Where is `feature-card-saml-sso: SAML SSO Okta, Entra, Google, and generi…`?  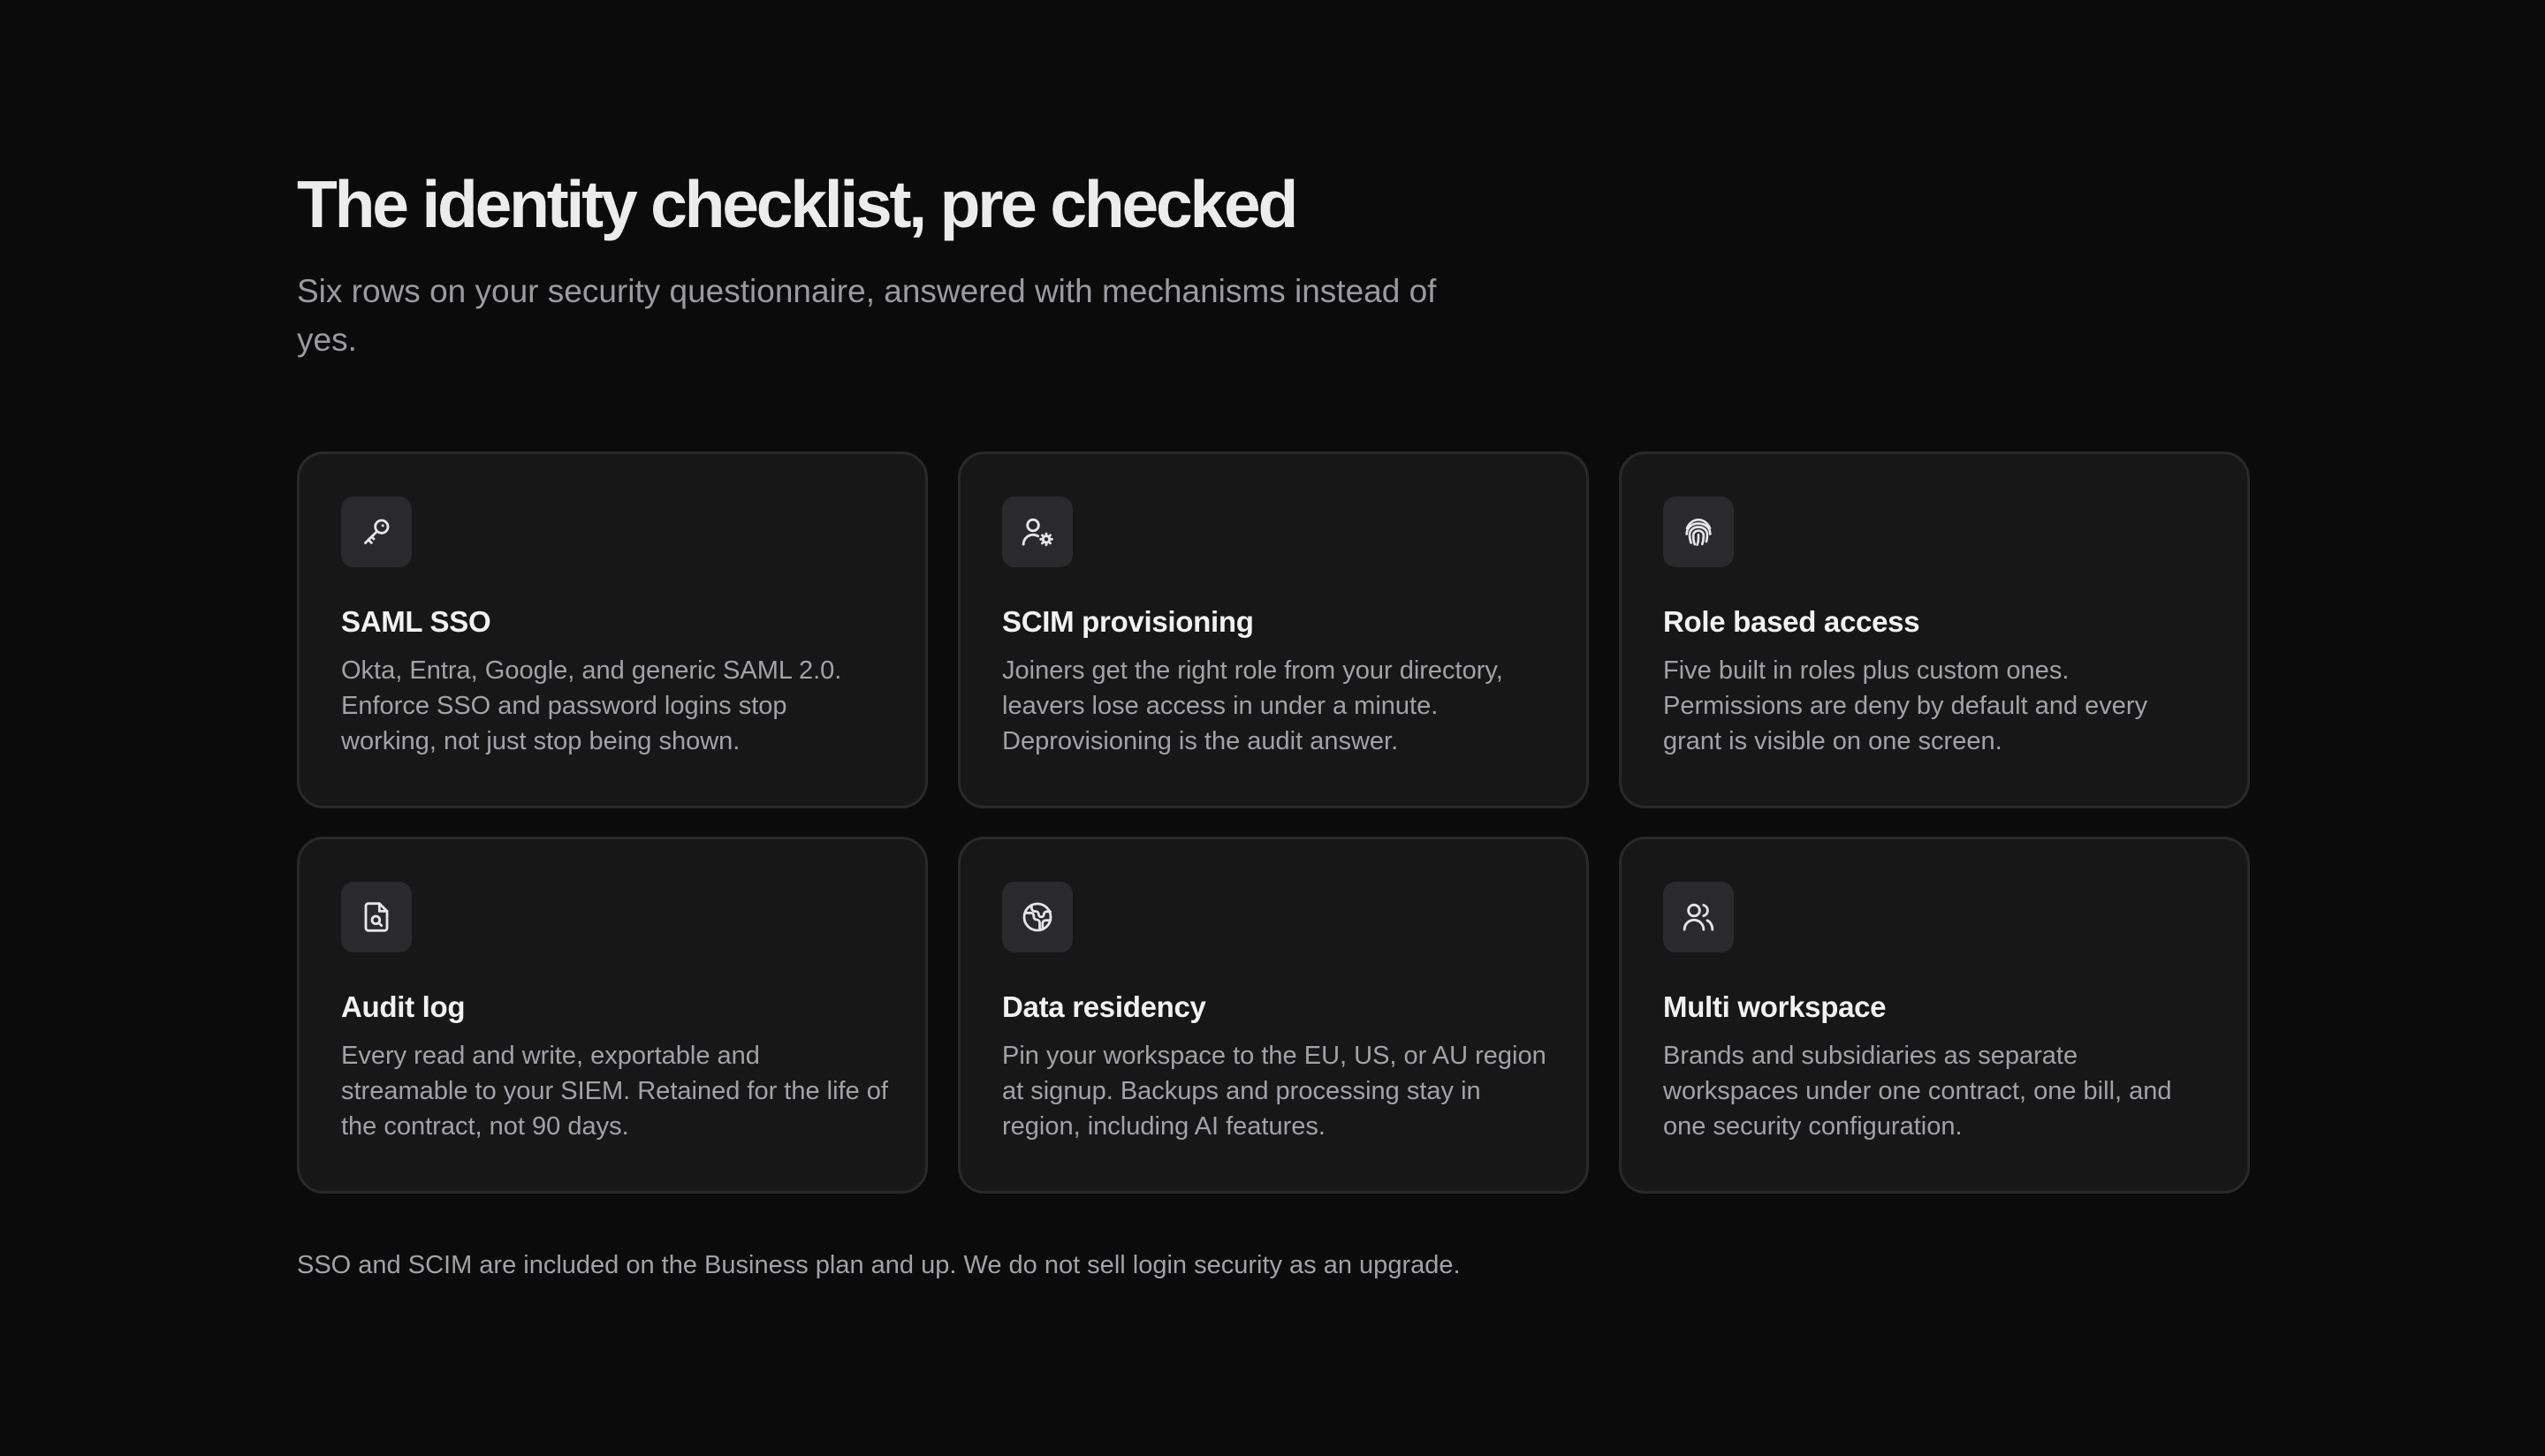 feature-card-saml-sso: SAML SSO Okta, Entra, Google, and generi… is located at coordinates (612, 629).